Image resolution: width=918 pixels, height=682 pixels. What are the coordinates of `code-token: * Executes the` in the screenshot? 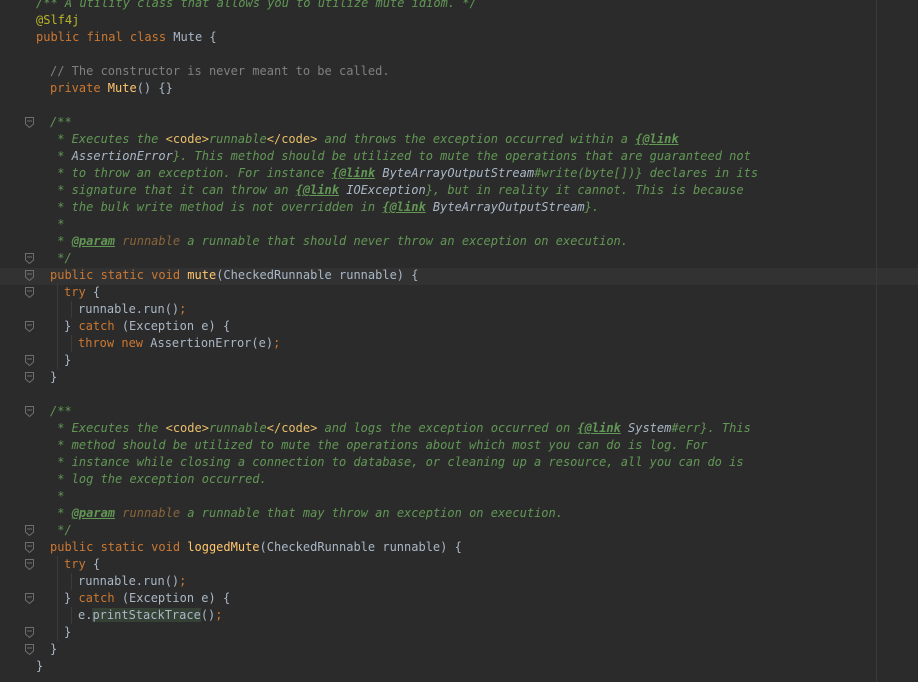 It's located at (108, 139).